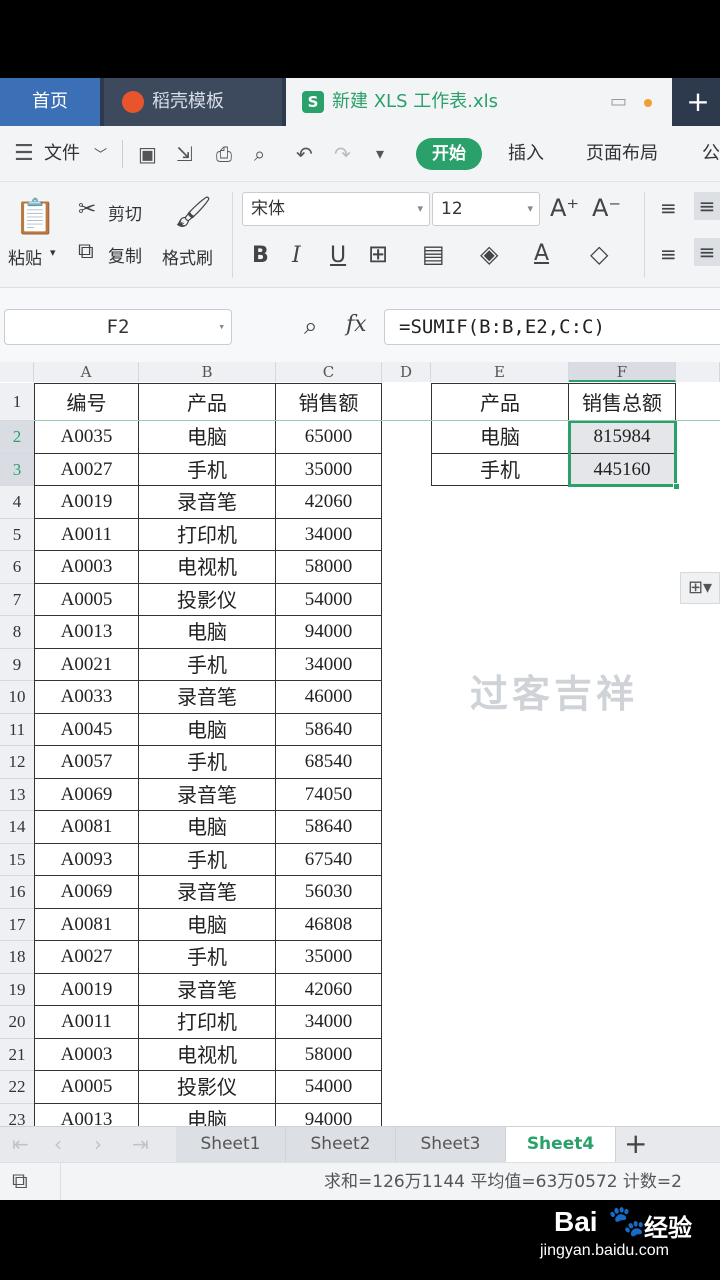 The image size is (720, 1280). I want to click on table-cell: 445160, so click(622, 469).